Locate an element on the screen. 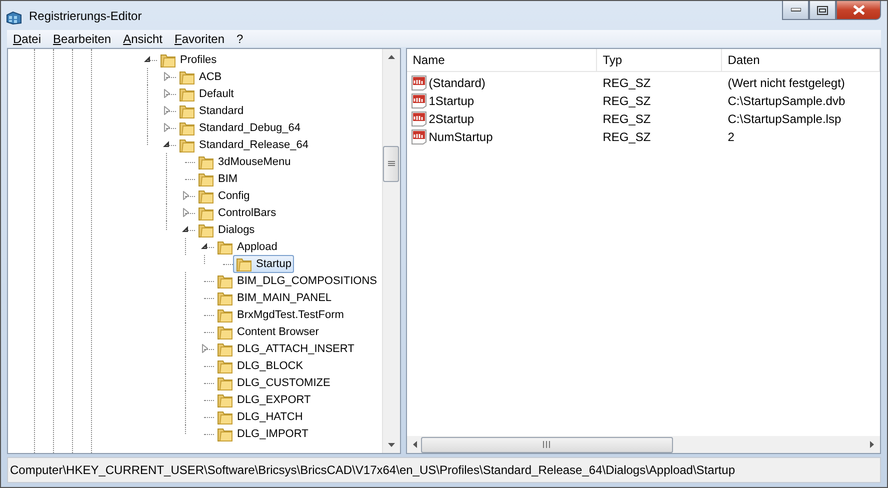 The image size is (888, 488). column-header: Typ is located at coordinates (659, 60).